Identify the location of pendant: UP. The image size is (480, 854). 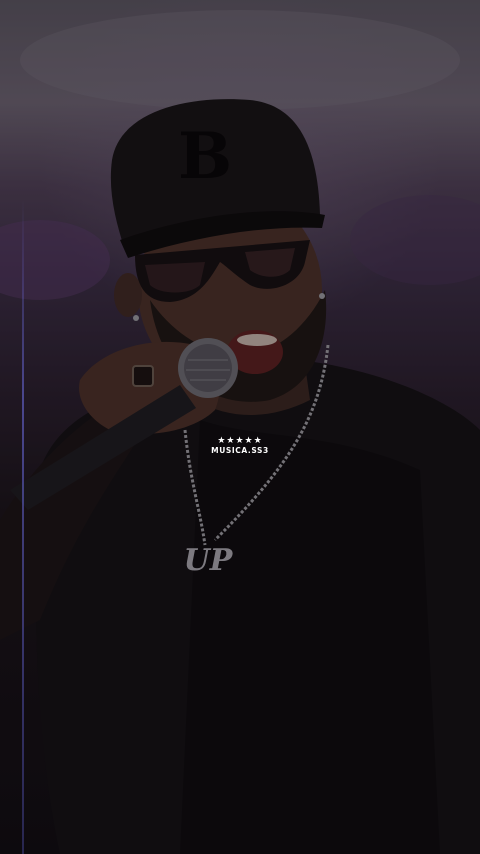
(209, 560).